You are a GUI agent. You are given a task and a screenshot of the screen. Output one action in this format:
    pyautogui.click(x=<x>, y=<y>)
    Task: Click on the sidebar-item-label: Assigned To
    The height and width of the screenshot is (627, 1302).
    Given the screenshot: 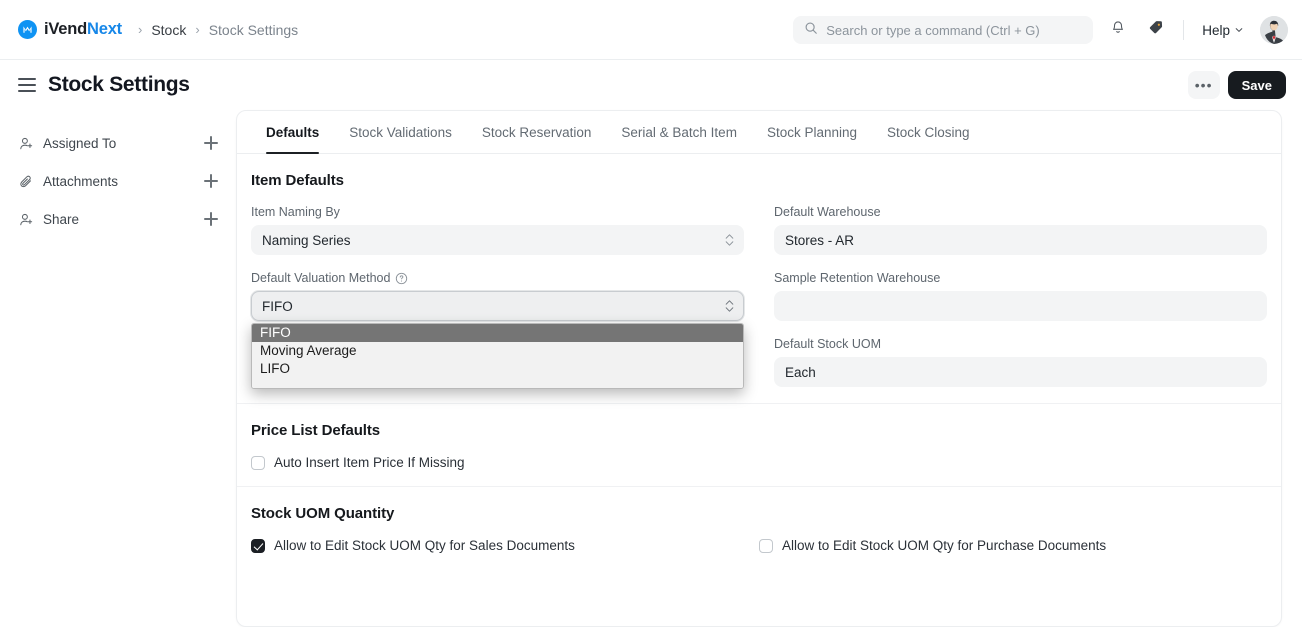 What is the action you would take?
    pyautogui.click(x=80, y=143)
    